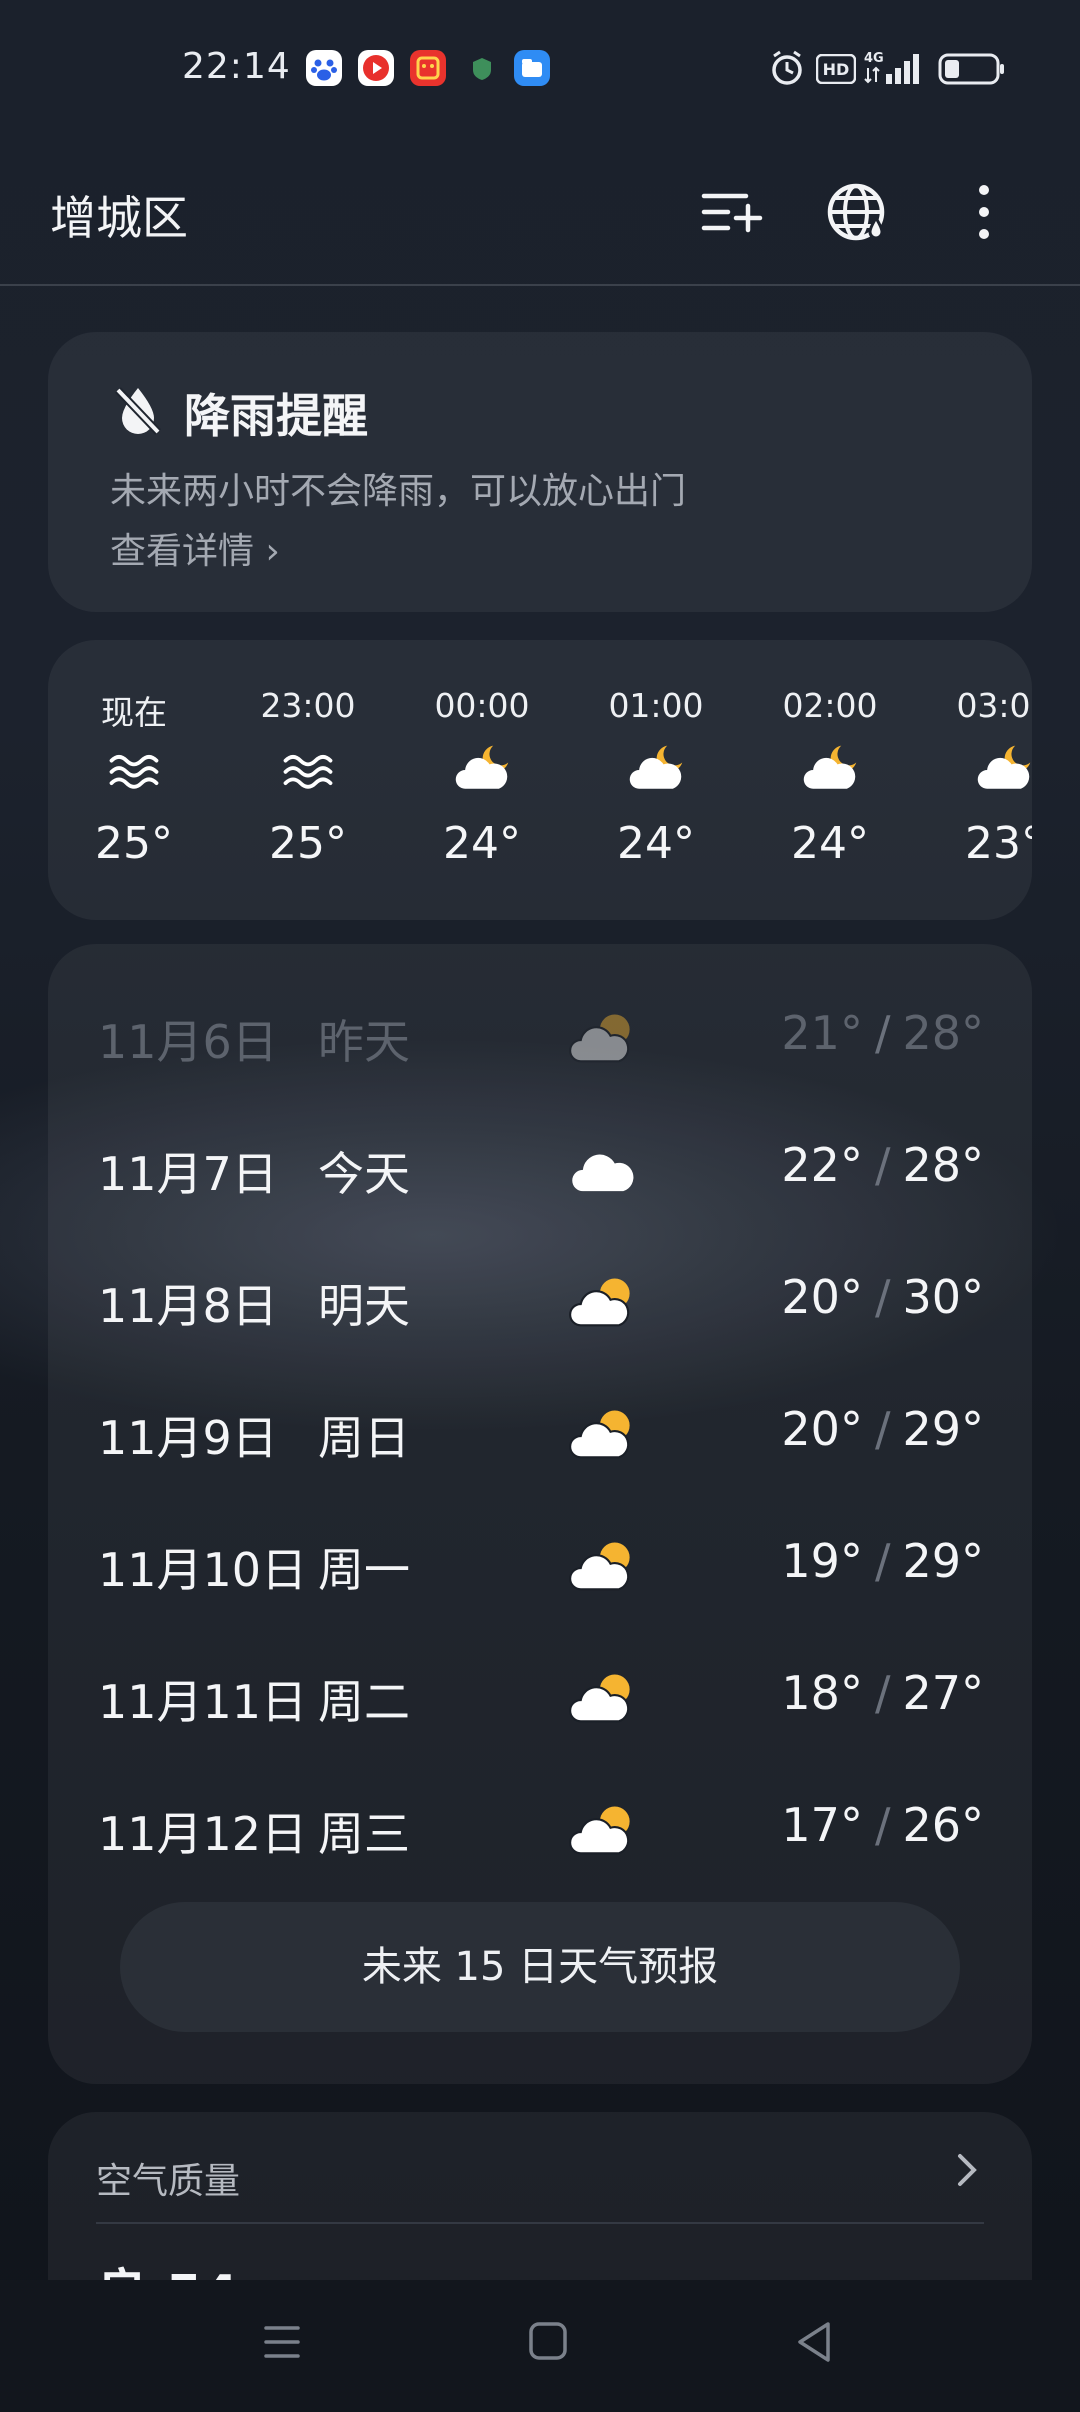 The width and height of the screenshot is (1080, 2412). Describe the element at coordinates (540, 1562) in the screenshot. I see `daily-row: 11月10日 周一 19°/29°` at that location.